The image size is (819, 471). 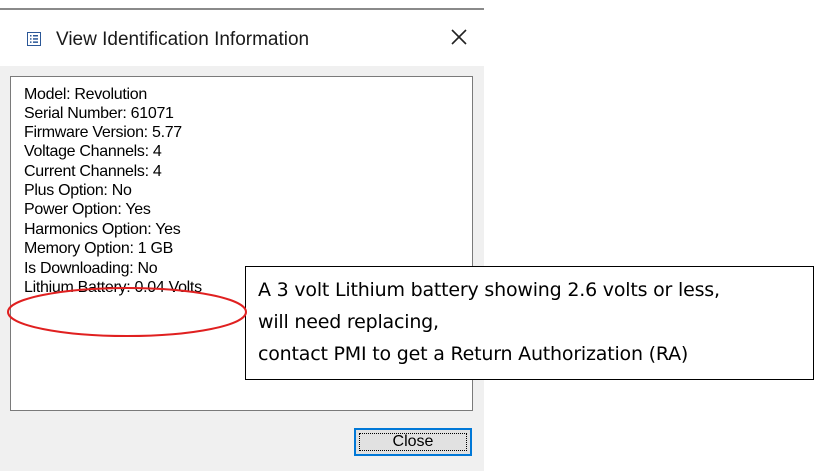 I want to click on info-harmonics-option: Harmonics Option: Yes, so click(x=102, y=229).